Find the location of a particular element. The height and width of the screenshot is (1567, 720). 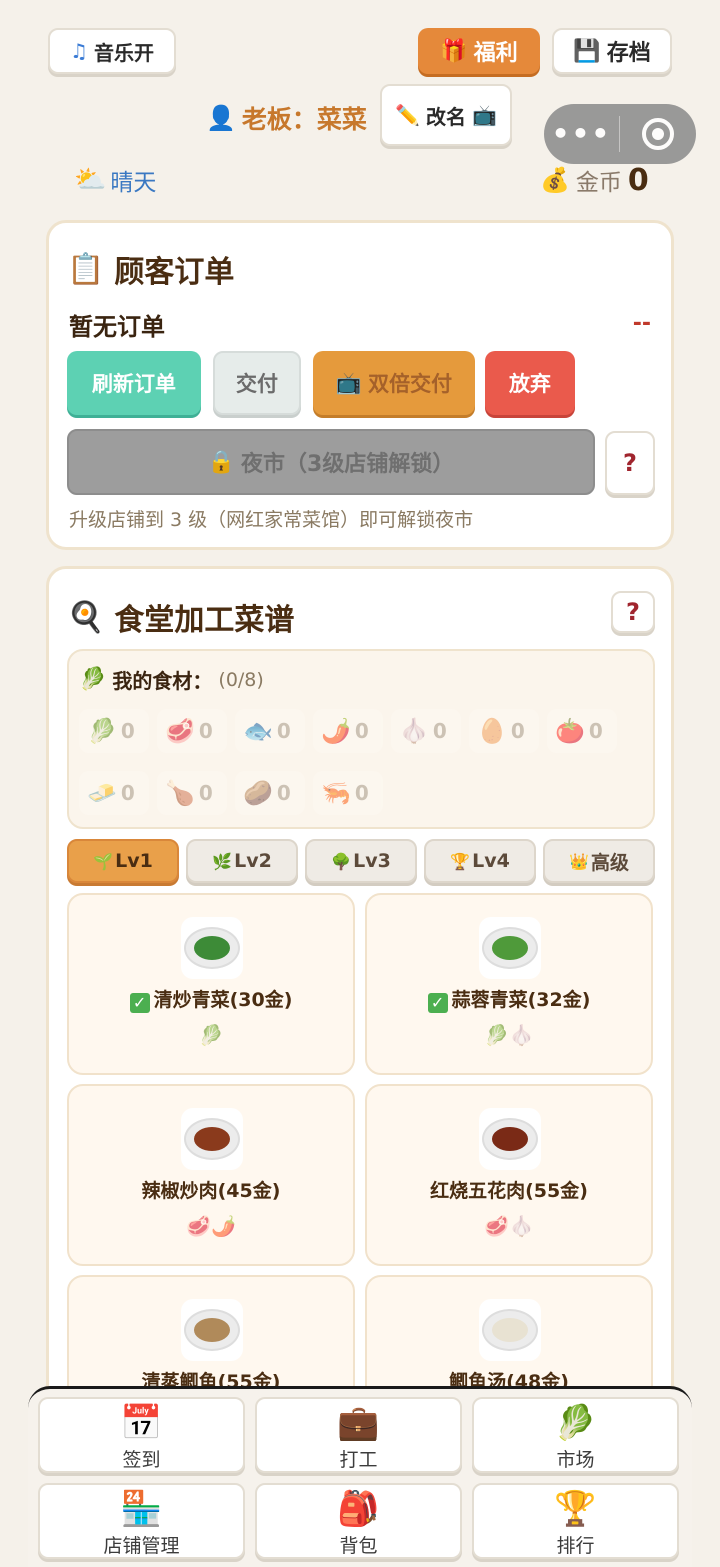

night-market-button: 🔒 夜市（3级店铺解锁） is located at coordinates (331, 462).